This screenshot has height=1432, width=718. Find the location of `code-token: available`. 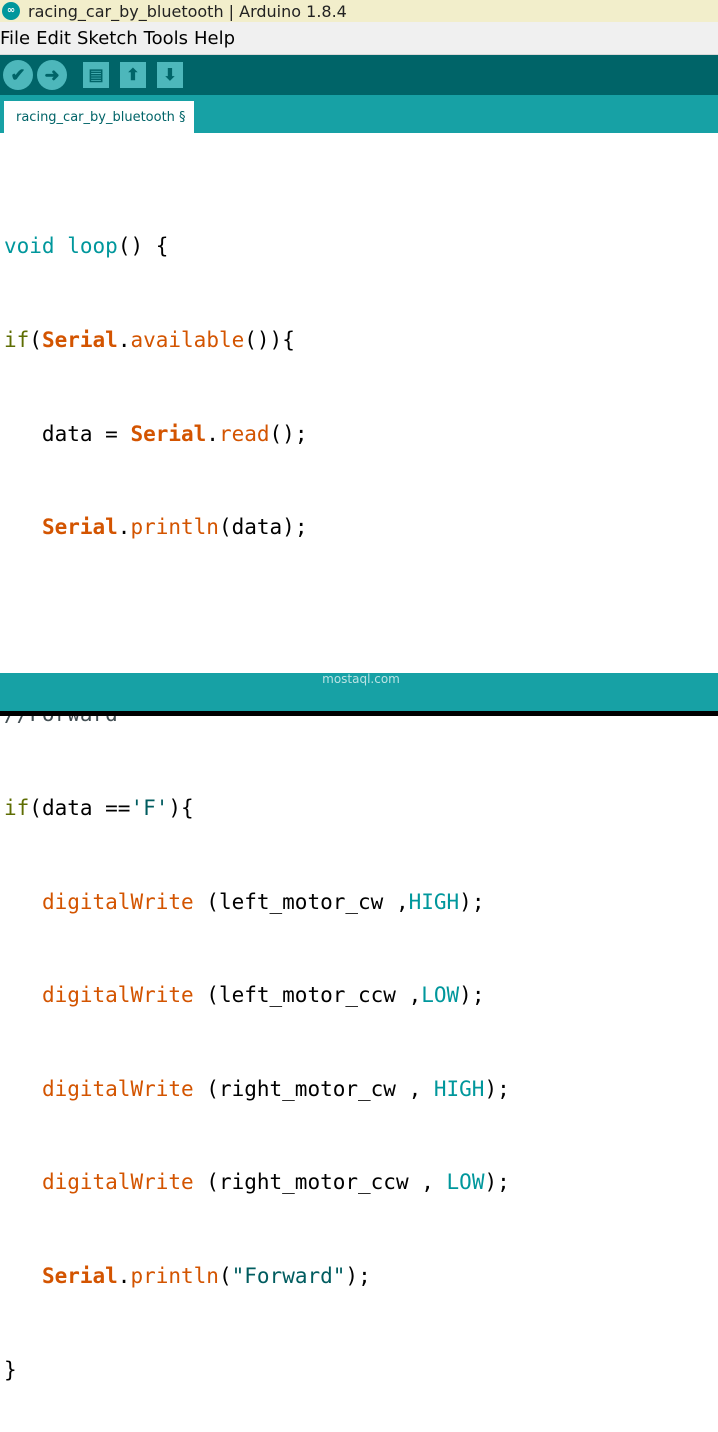

code-token: available is located at coordinates (187, 340).